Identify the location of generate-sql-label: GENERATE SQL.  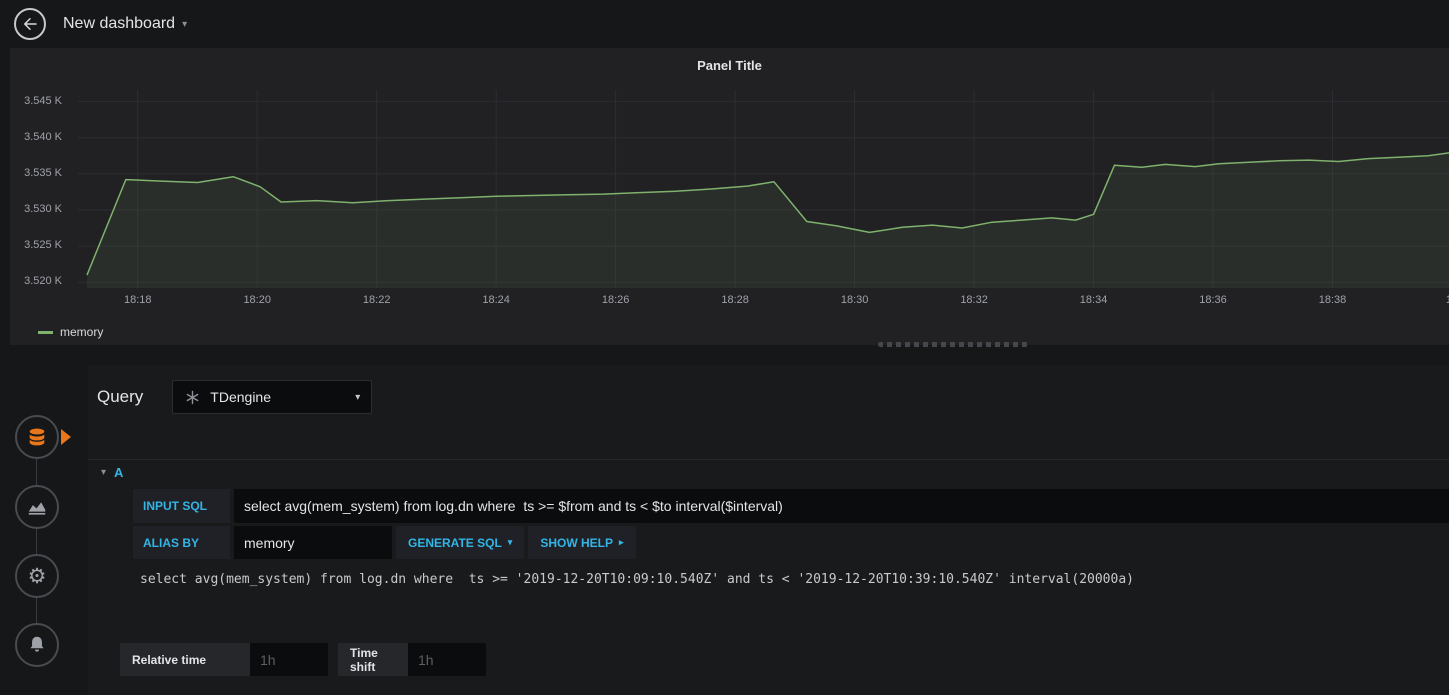
(455, 542).